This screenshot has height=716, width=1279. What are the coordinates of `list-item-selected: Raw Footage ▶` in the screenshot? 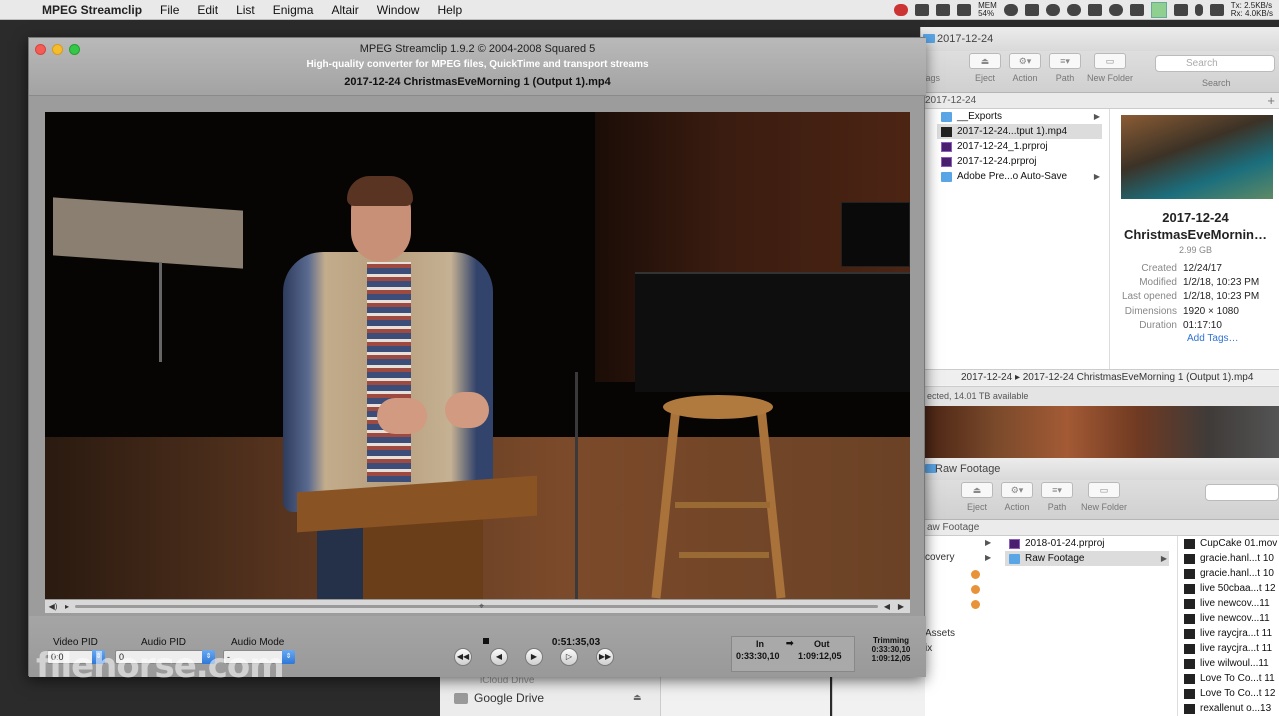 It's located at (1087, 558).